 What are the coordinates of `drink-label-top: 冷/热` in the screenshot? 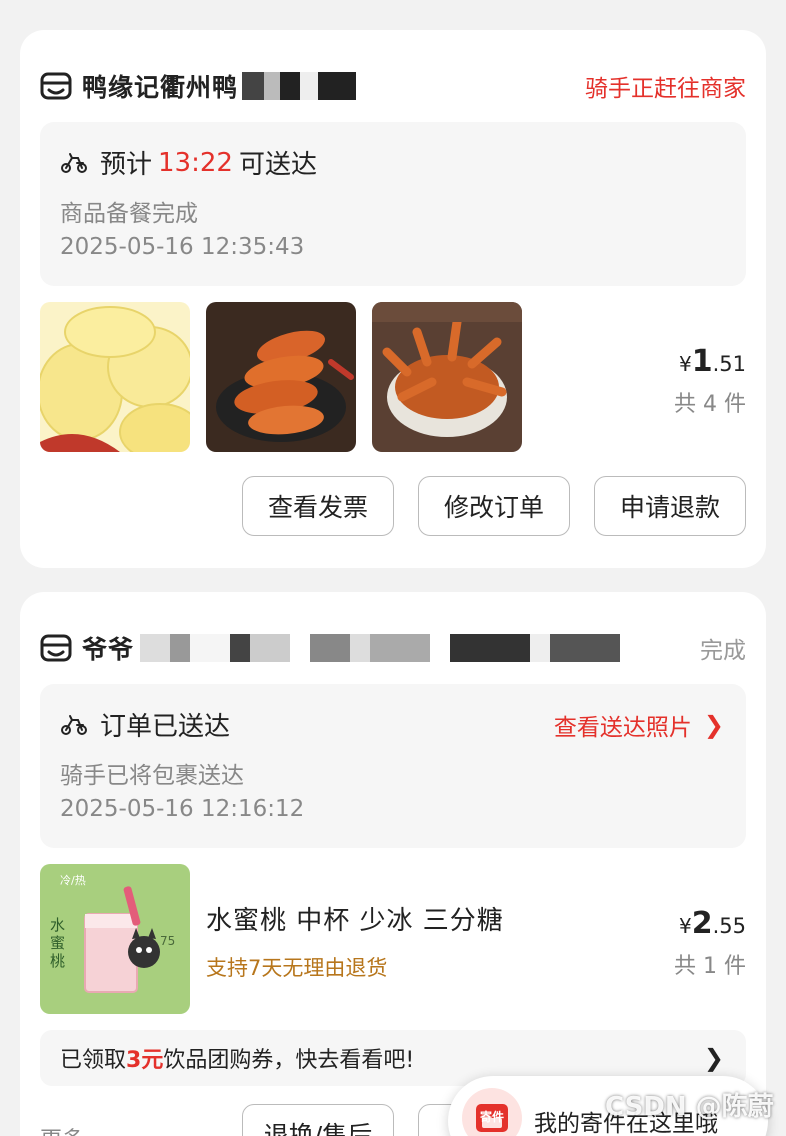 It's located at (73, 880).